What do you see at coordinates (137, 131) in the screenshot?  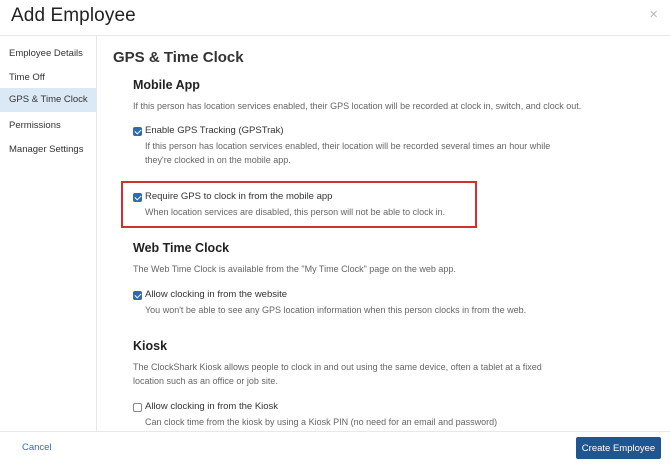 I see `gps-tracking-checkbox` at bounding box center [137, 131].